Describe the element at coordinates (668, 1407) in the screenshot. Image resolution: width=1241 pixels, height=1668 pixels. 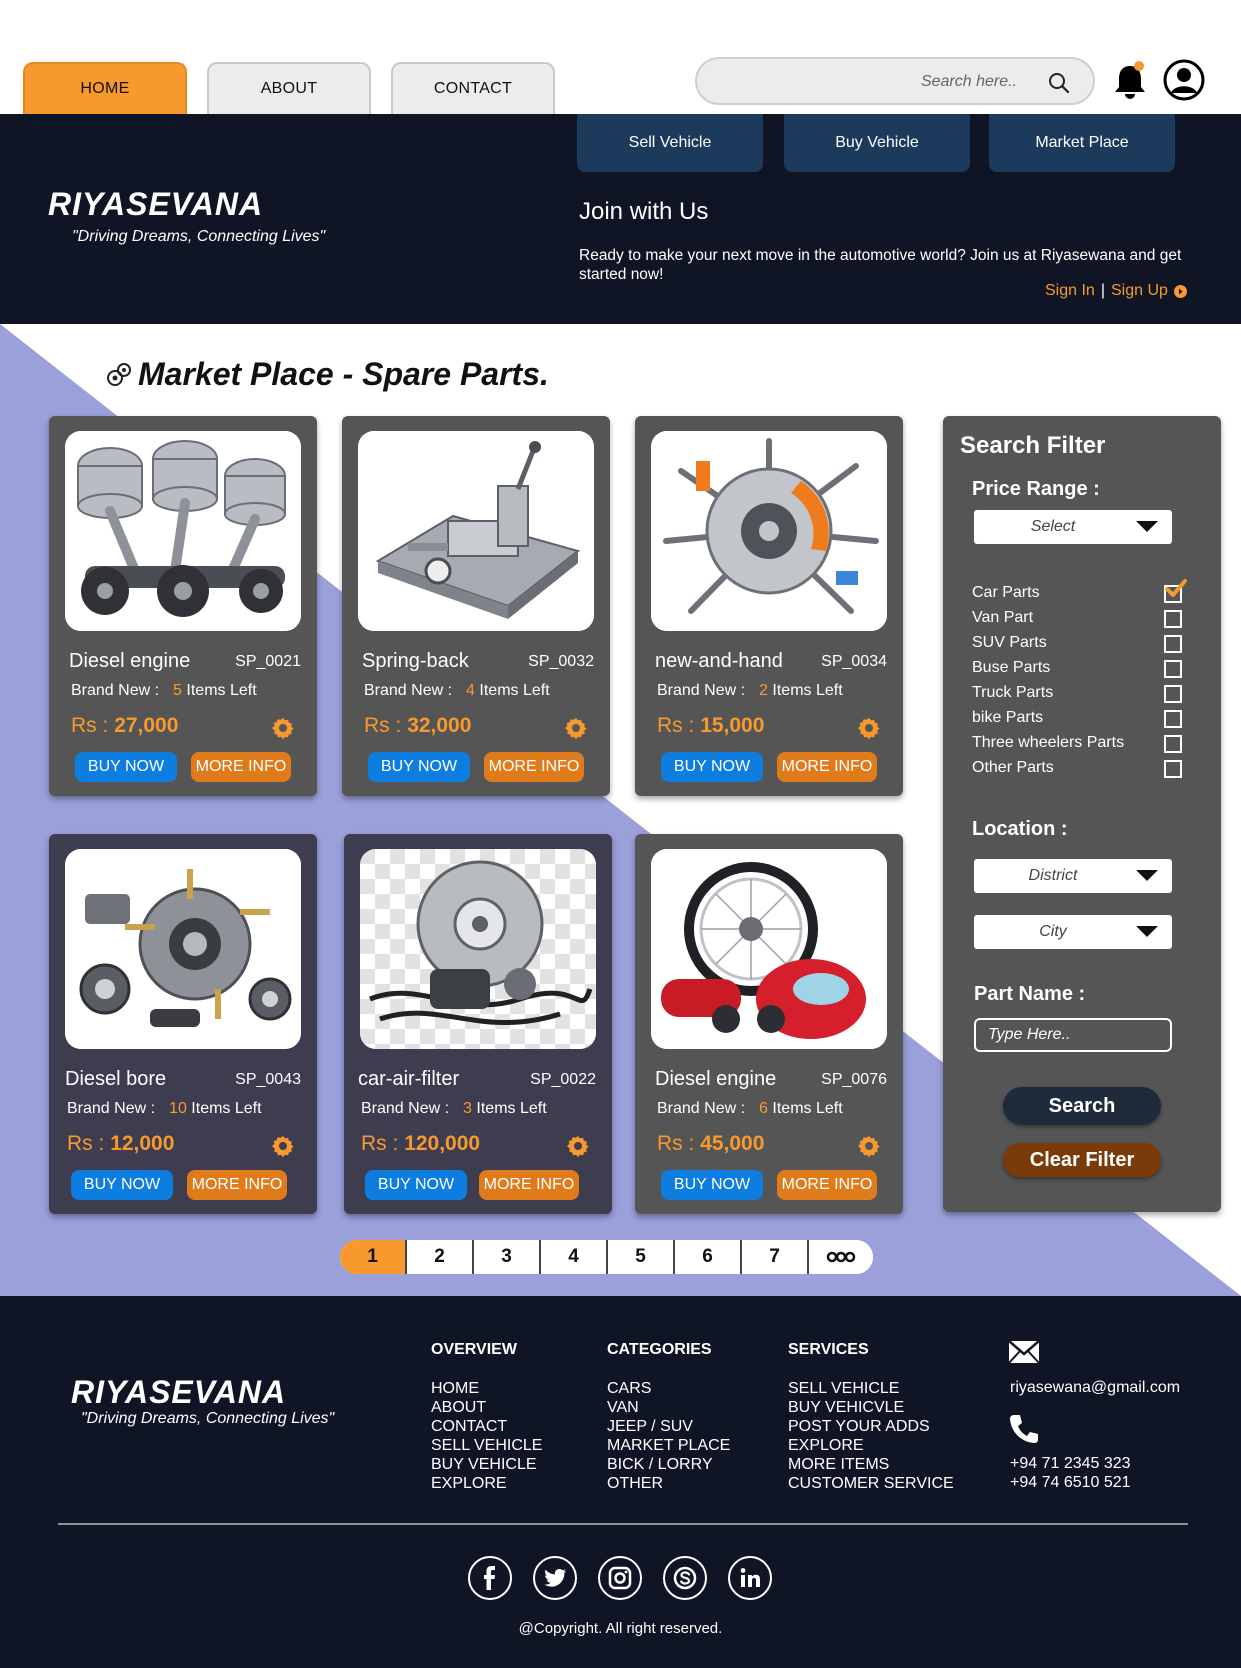
I see `footer-link: VAN` at that location.